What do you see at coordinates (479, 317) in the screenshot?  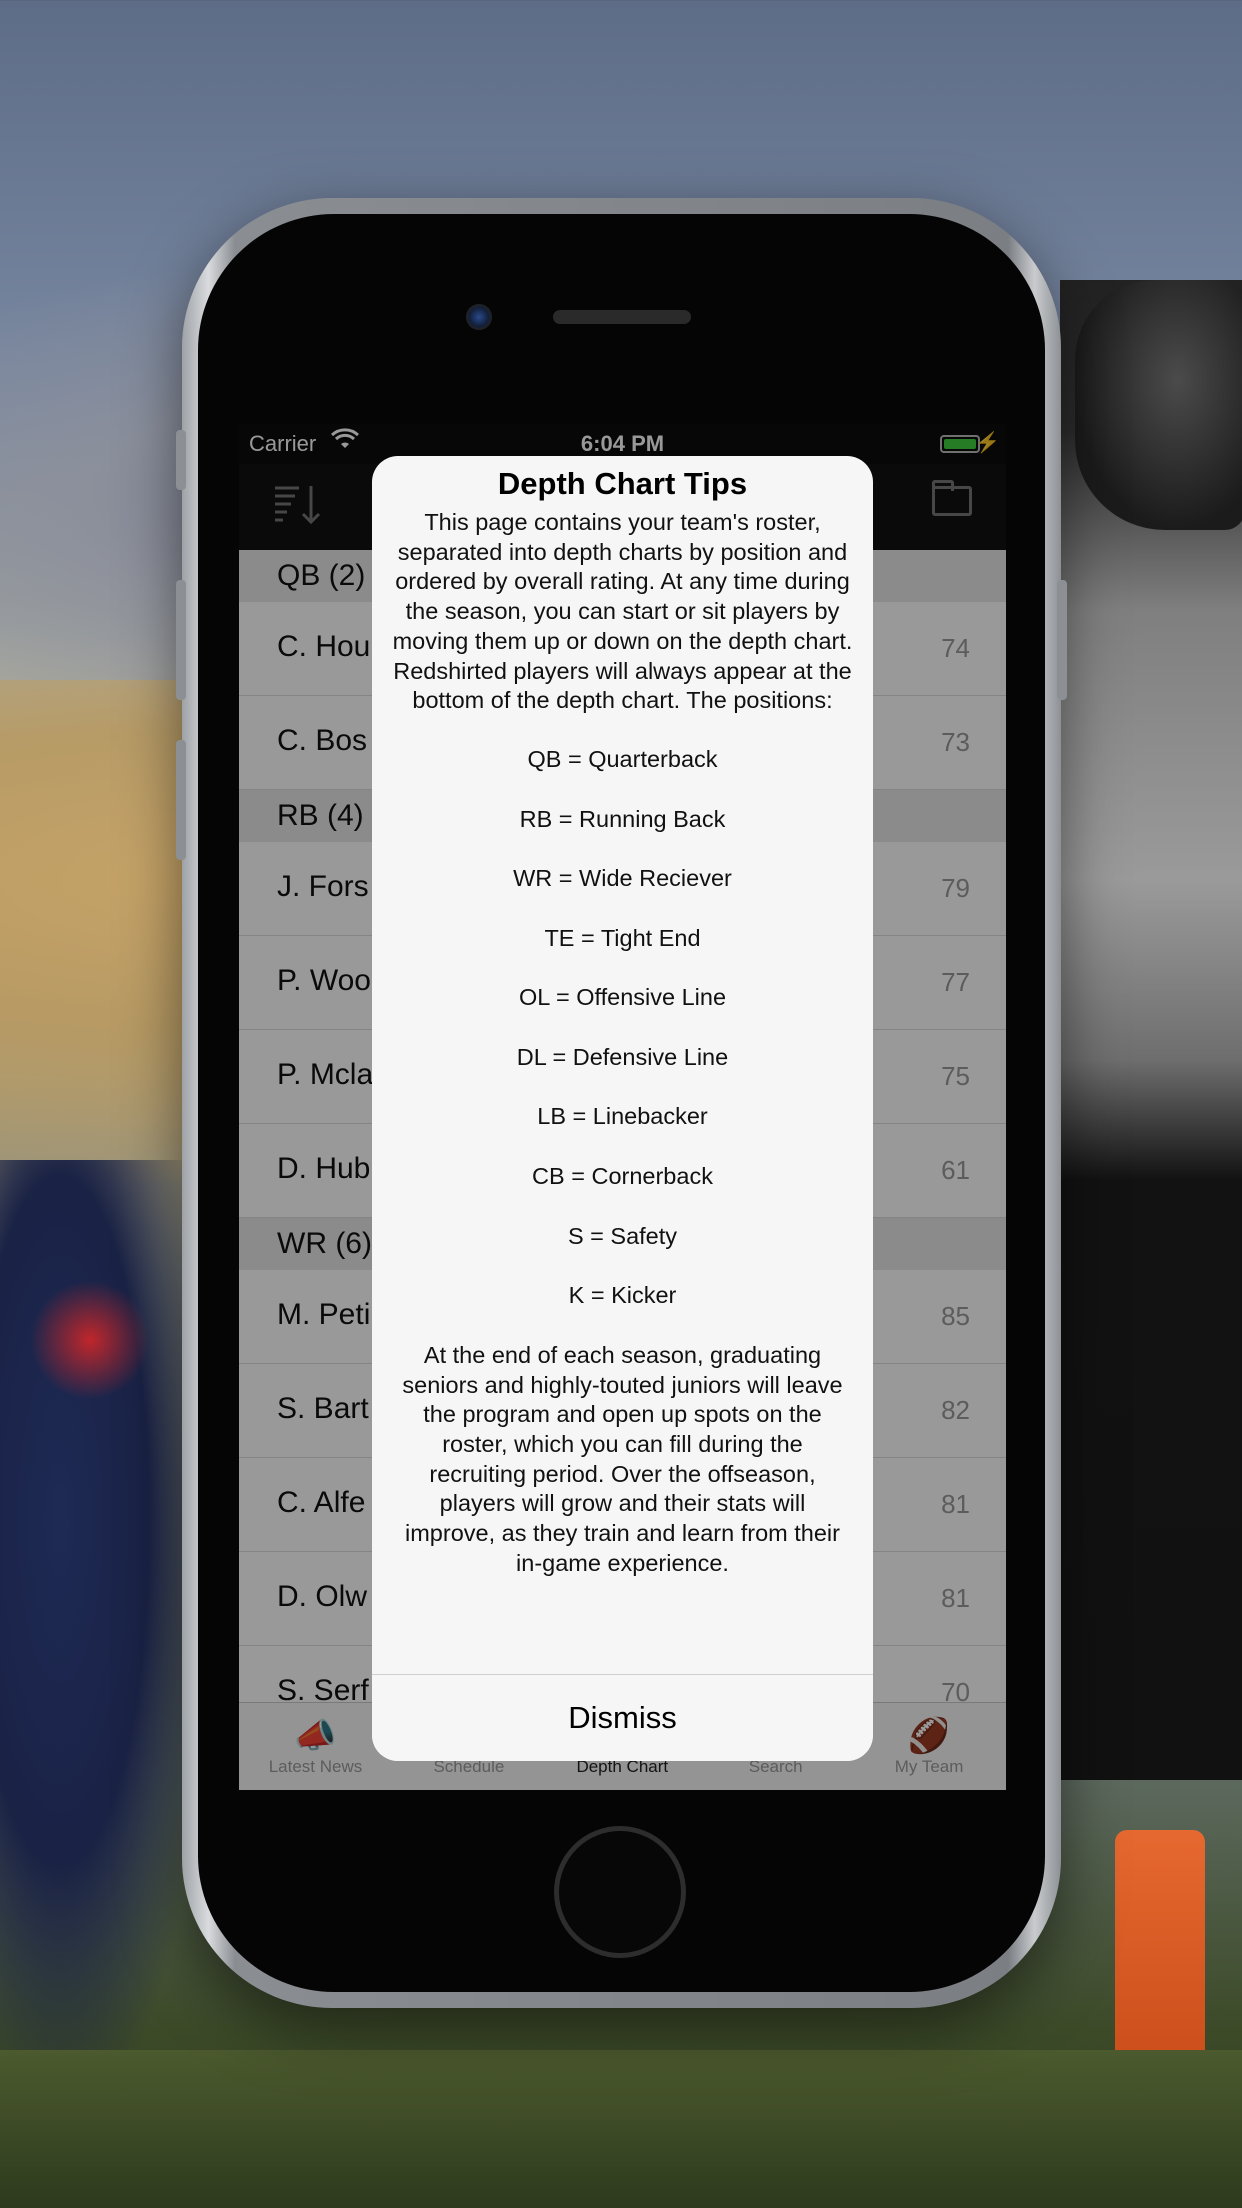 I see `front-camera` at bounding box center [479, 317].